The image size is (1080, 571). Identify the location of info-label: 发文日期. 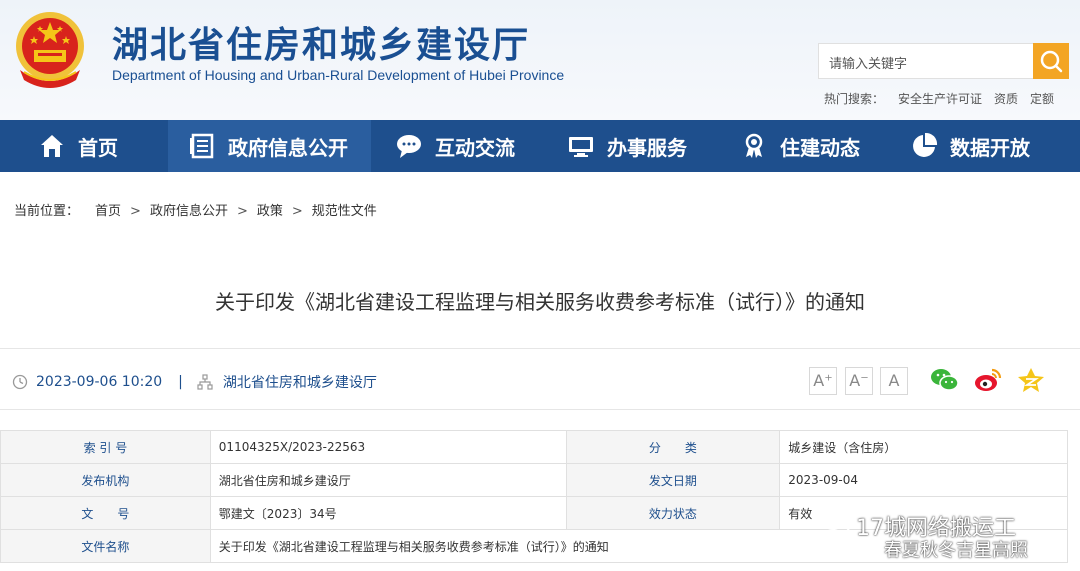
(673, 480).